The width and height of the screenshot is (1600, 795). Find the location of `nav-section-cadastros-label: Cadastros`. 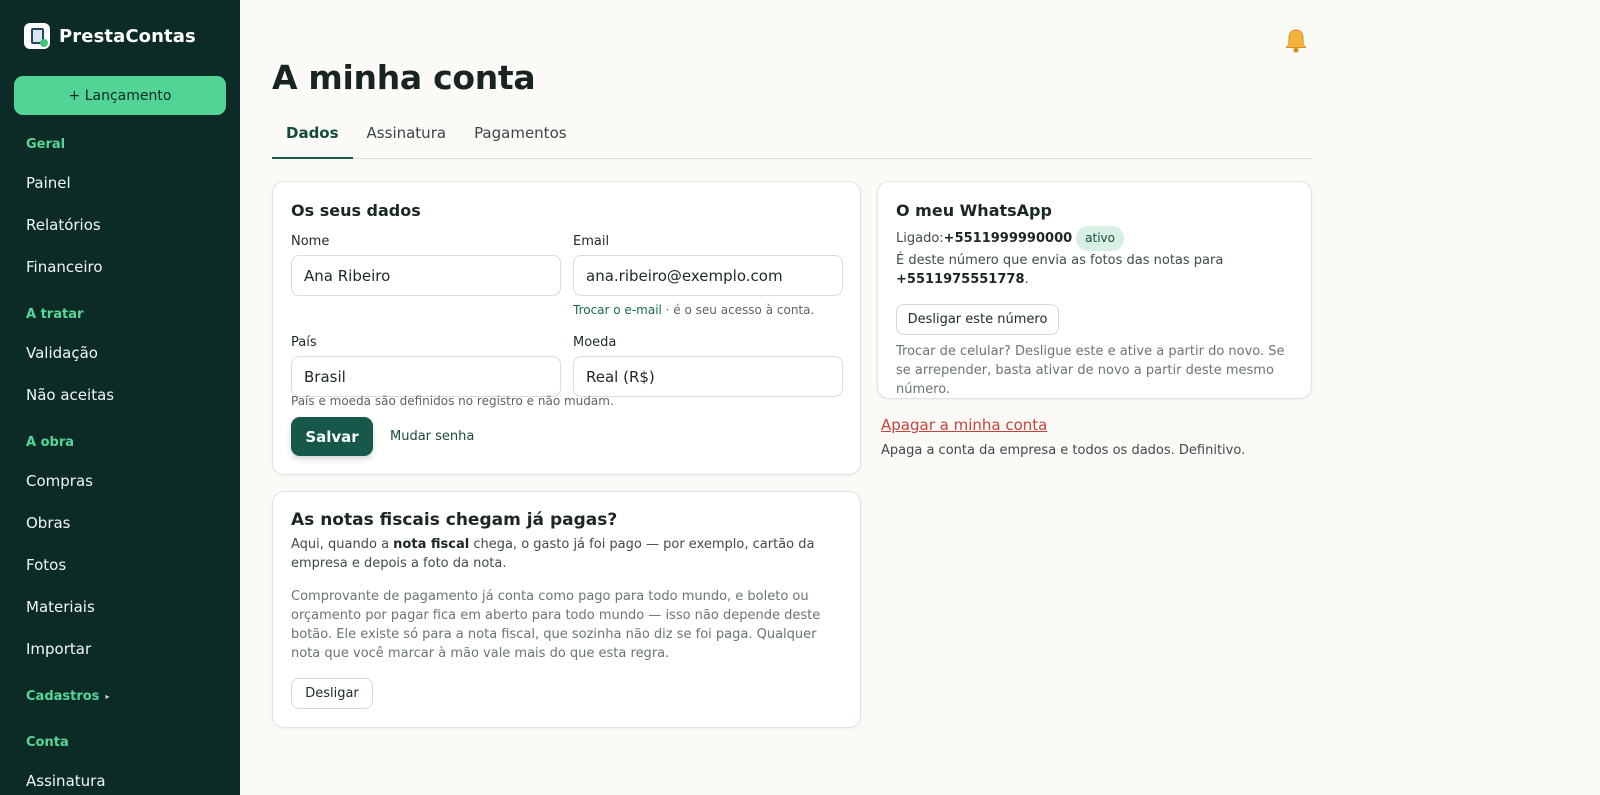

nav-section-cadastros-label: Cadastros is located at coordinates (63, 696).